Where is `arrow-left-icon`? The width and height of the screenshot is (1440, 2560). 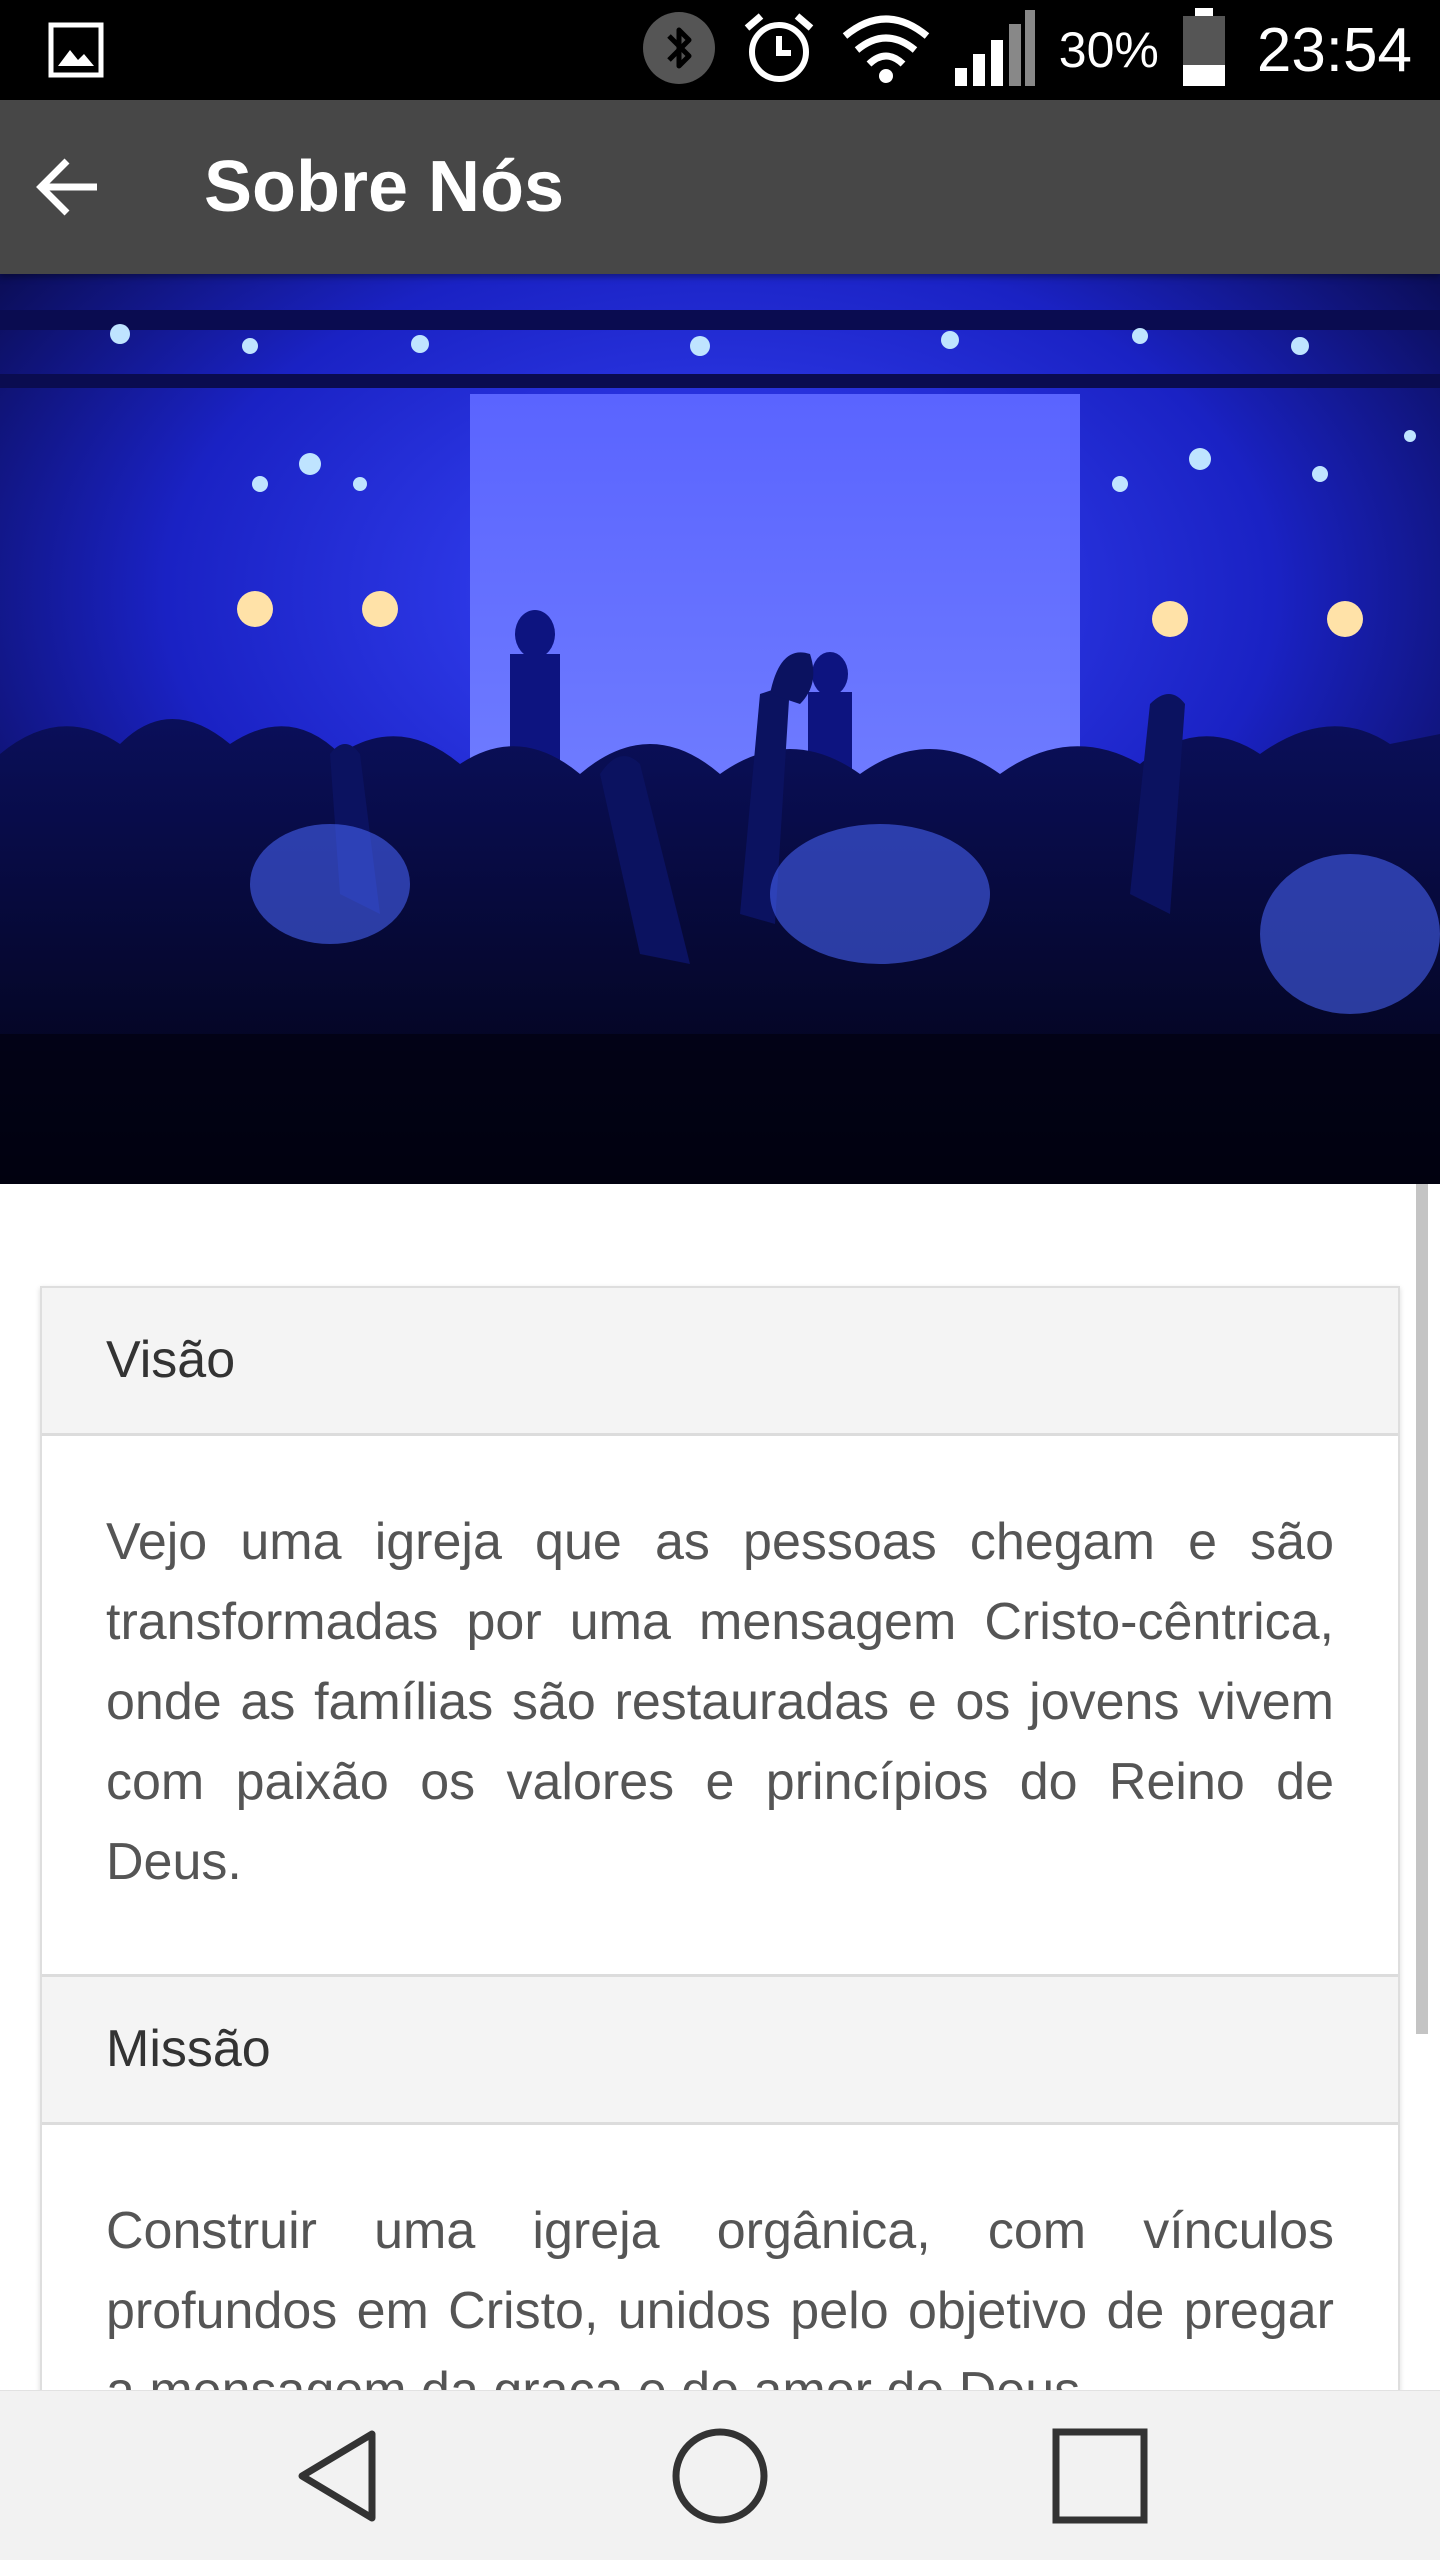 arrow-left-icon is located at coordinates (66, 187).